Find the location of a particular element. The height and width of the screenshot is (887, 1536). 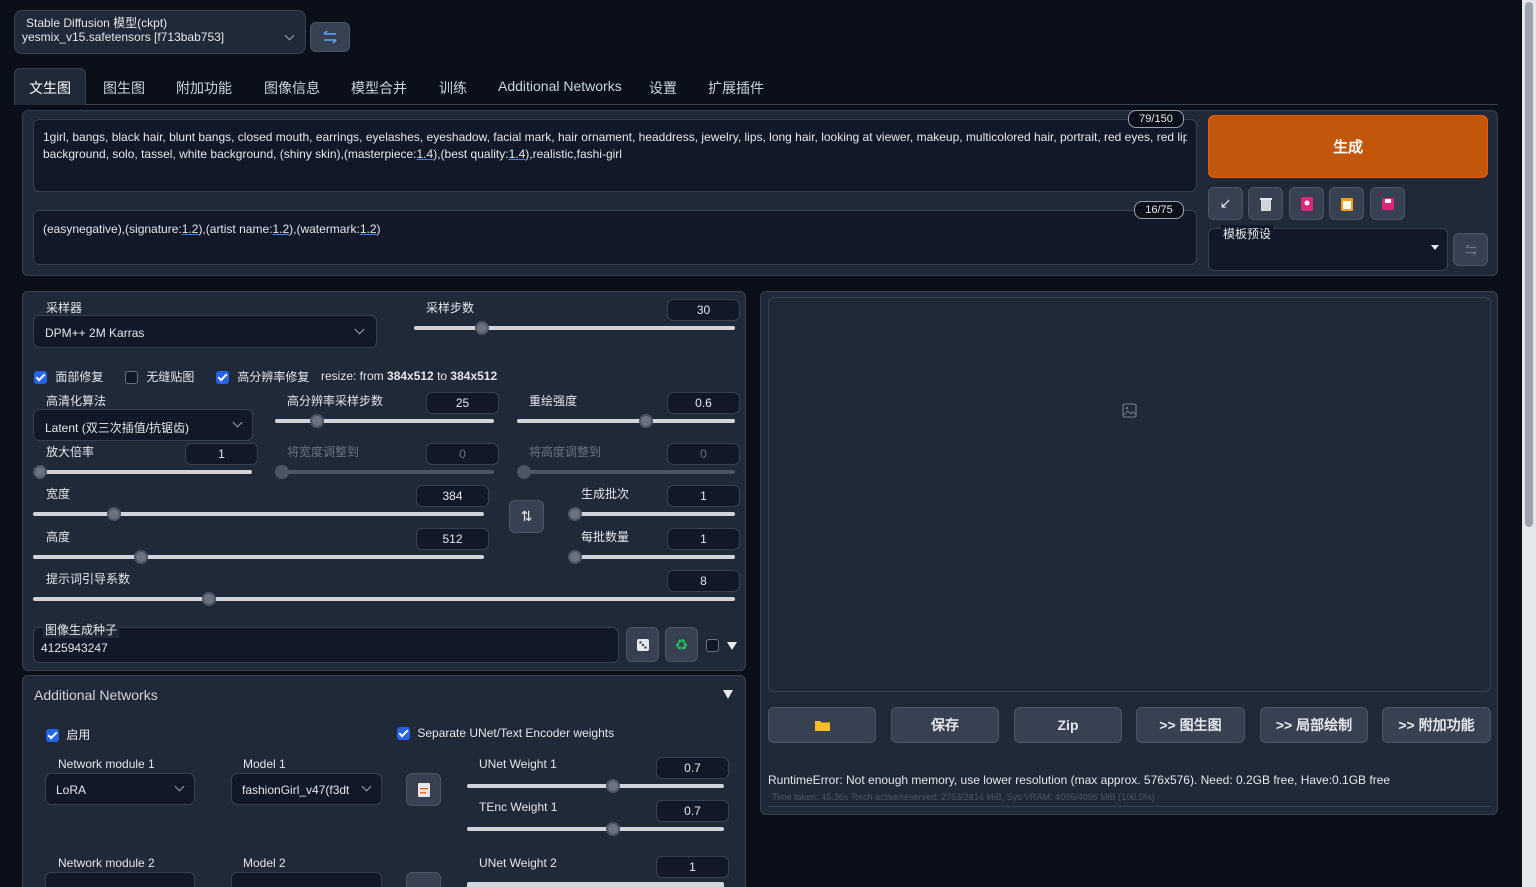

generate-button: 生成 is located at coordinates (1348, 146).